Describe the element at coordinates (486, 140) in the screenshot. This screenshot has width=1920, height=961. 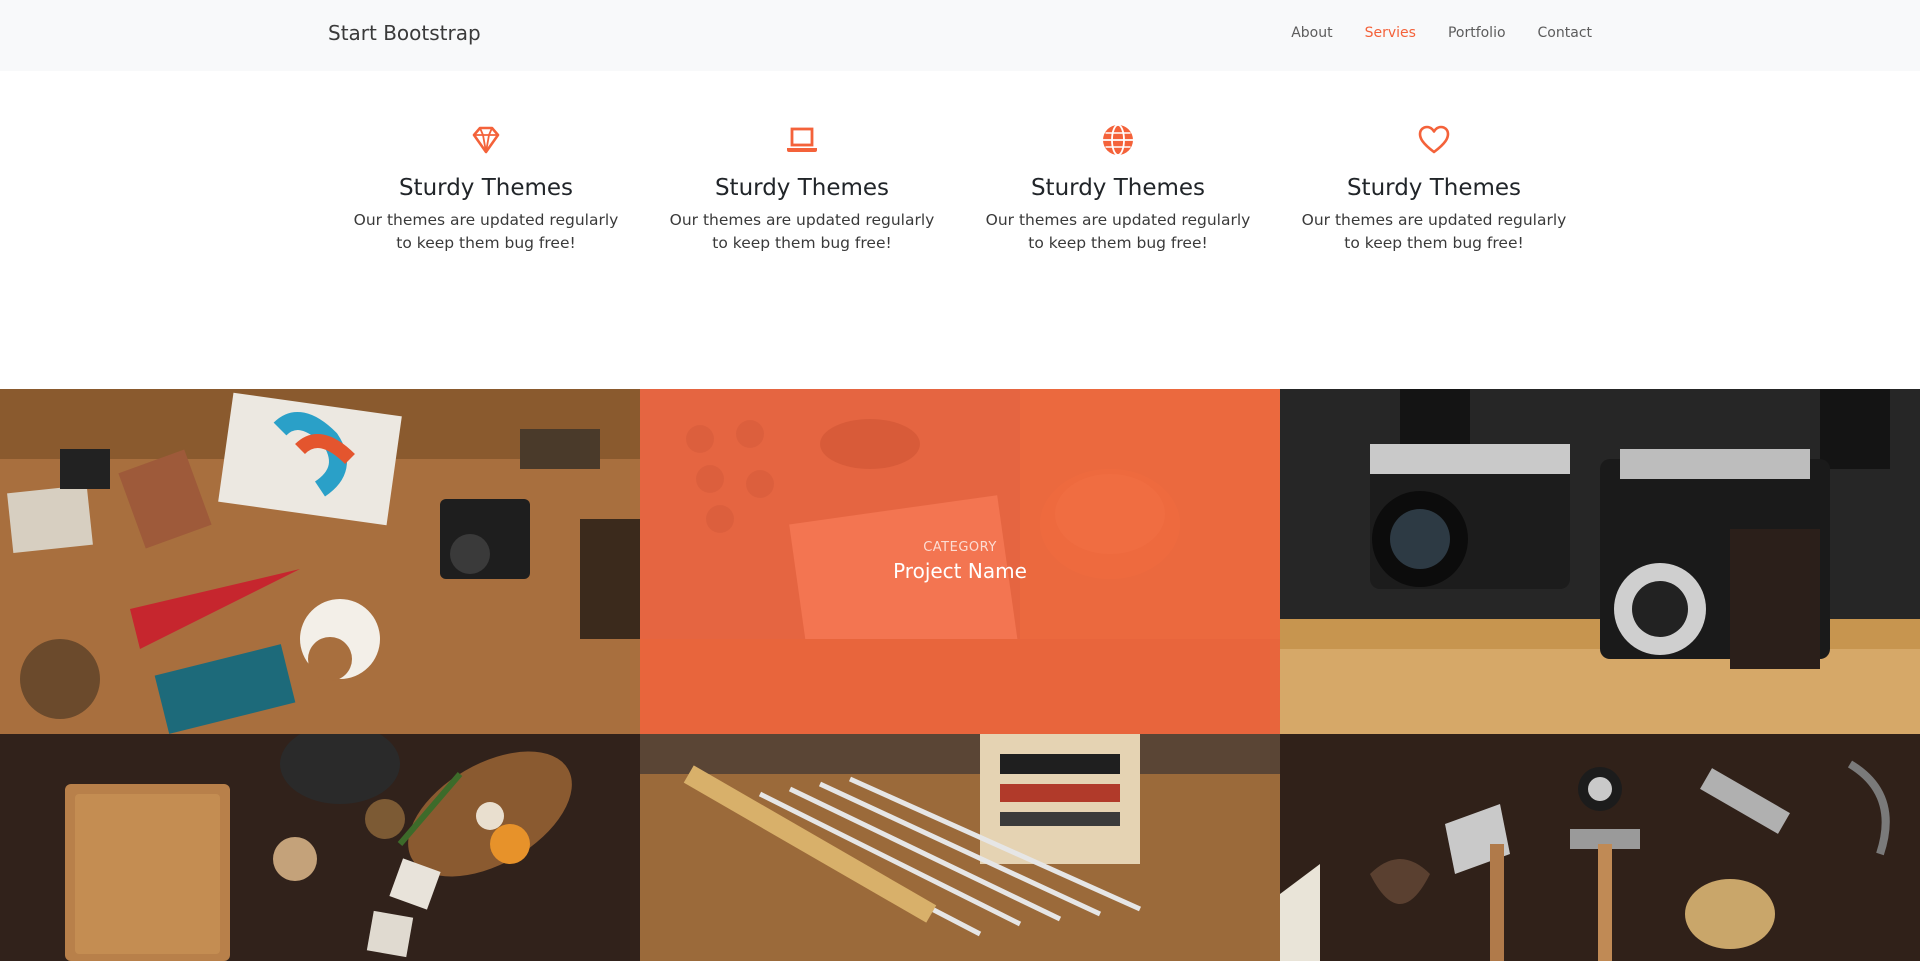
I see `gem-icon` at that location.